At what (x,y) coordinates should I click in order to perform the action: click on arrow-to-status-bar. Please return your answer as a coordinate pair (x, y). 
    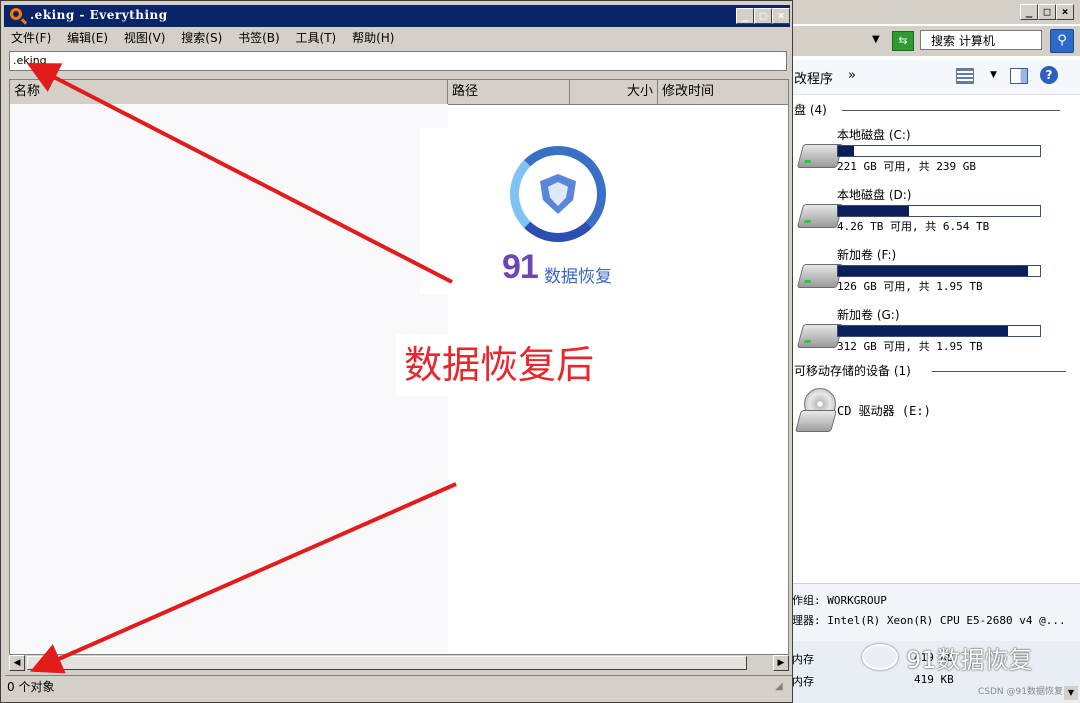
    Looking at the image, I should click on (243, 578).